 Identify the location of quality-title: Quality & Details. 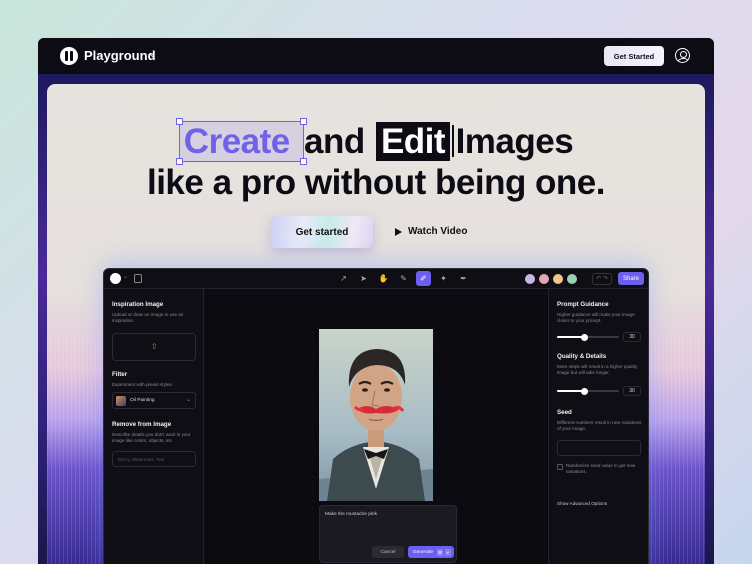
(582, 356).